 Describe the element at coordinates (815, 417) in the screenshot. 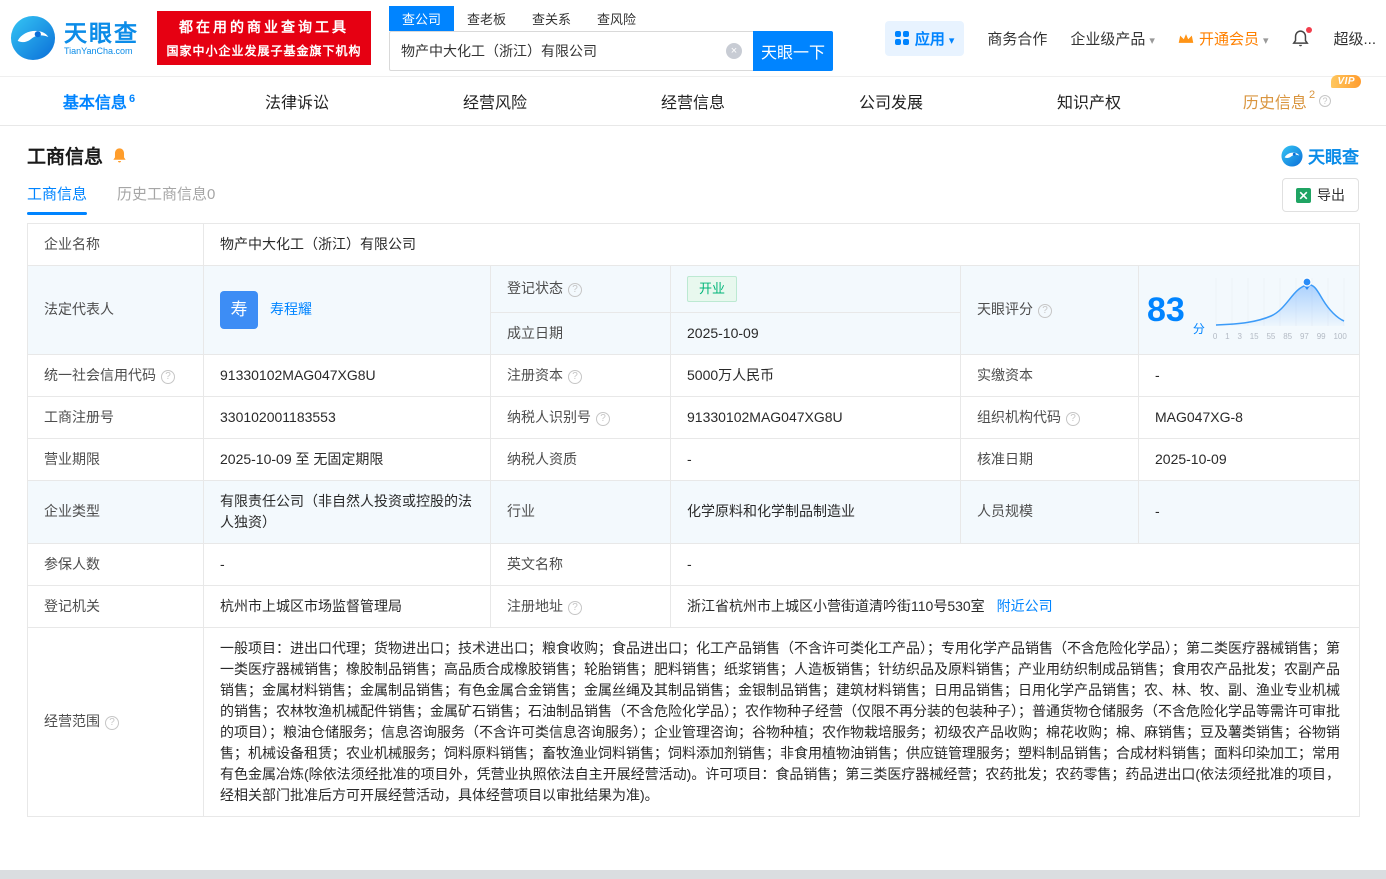

I see `field-value-taxpayer-id: 91330102MAG047XG8U` at that location.